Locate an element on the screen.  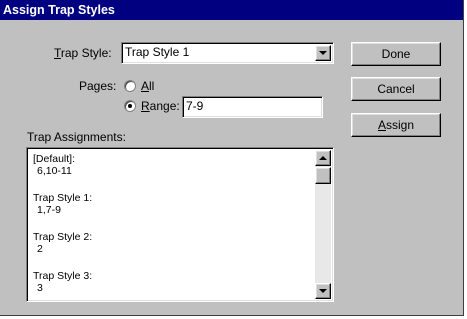
scroll-thumb is located at coordinates (323, 175).